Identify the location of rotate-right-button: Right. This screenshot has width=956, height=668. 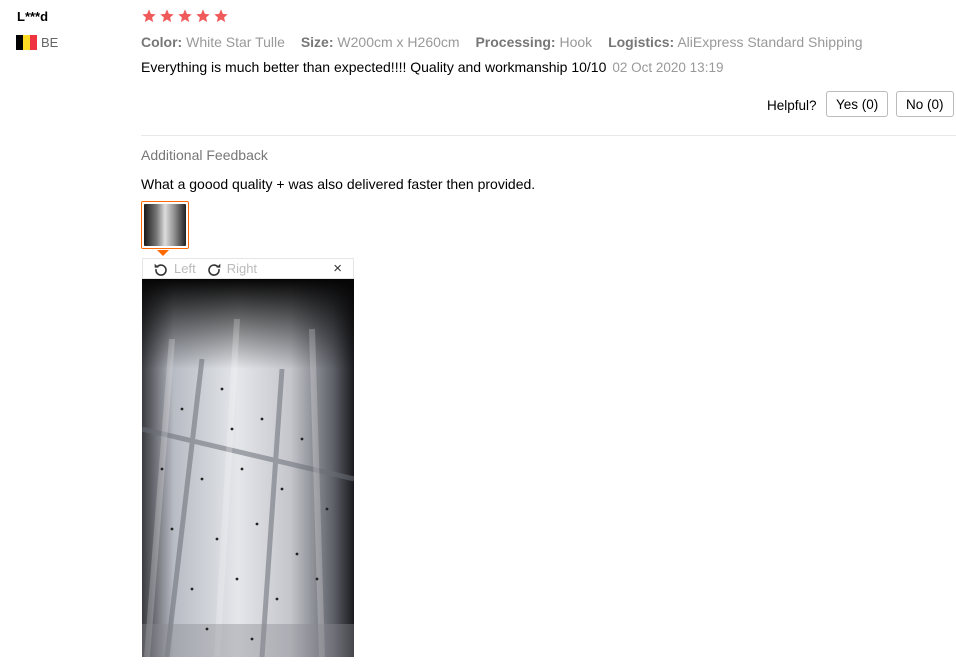
(231, 269).